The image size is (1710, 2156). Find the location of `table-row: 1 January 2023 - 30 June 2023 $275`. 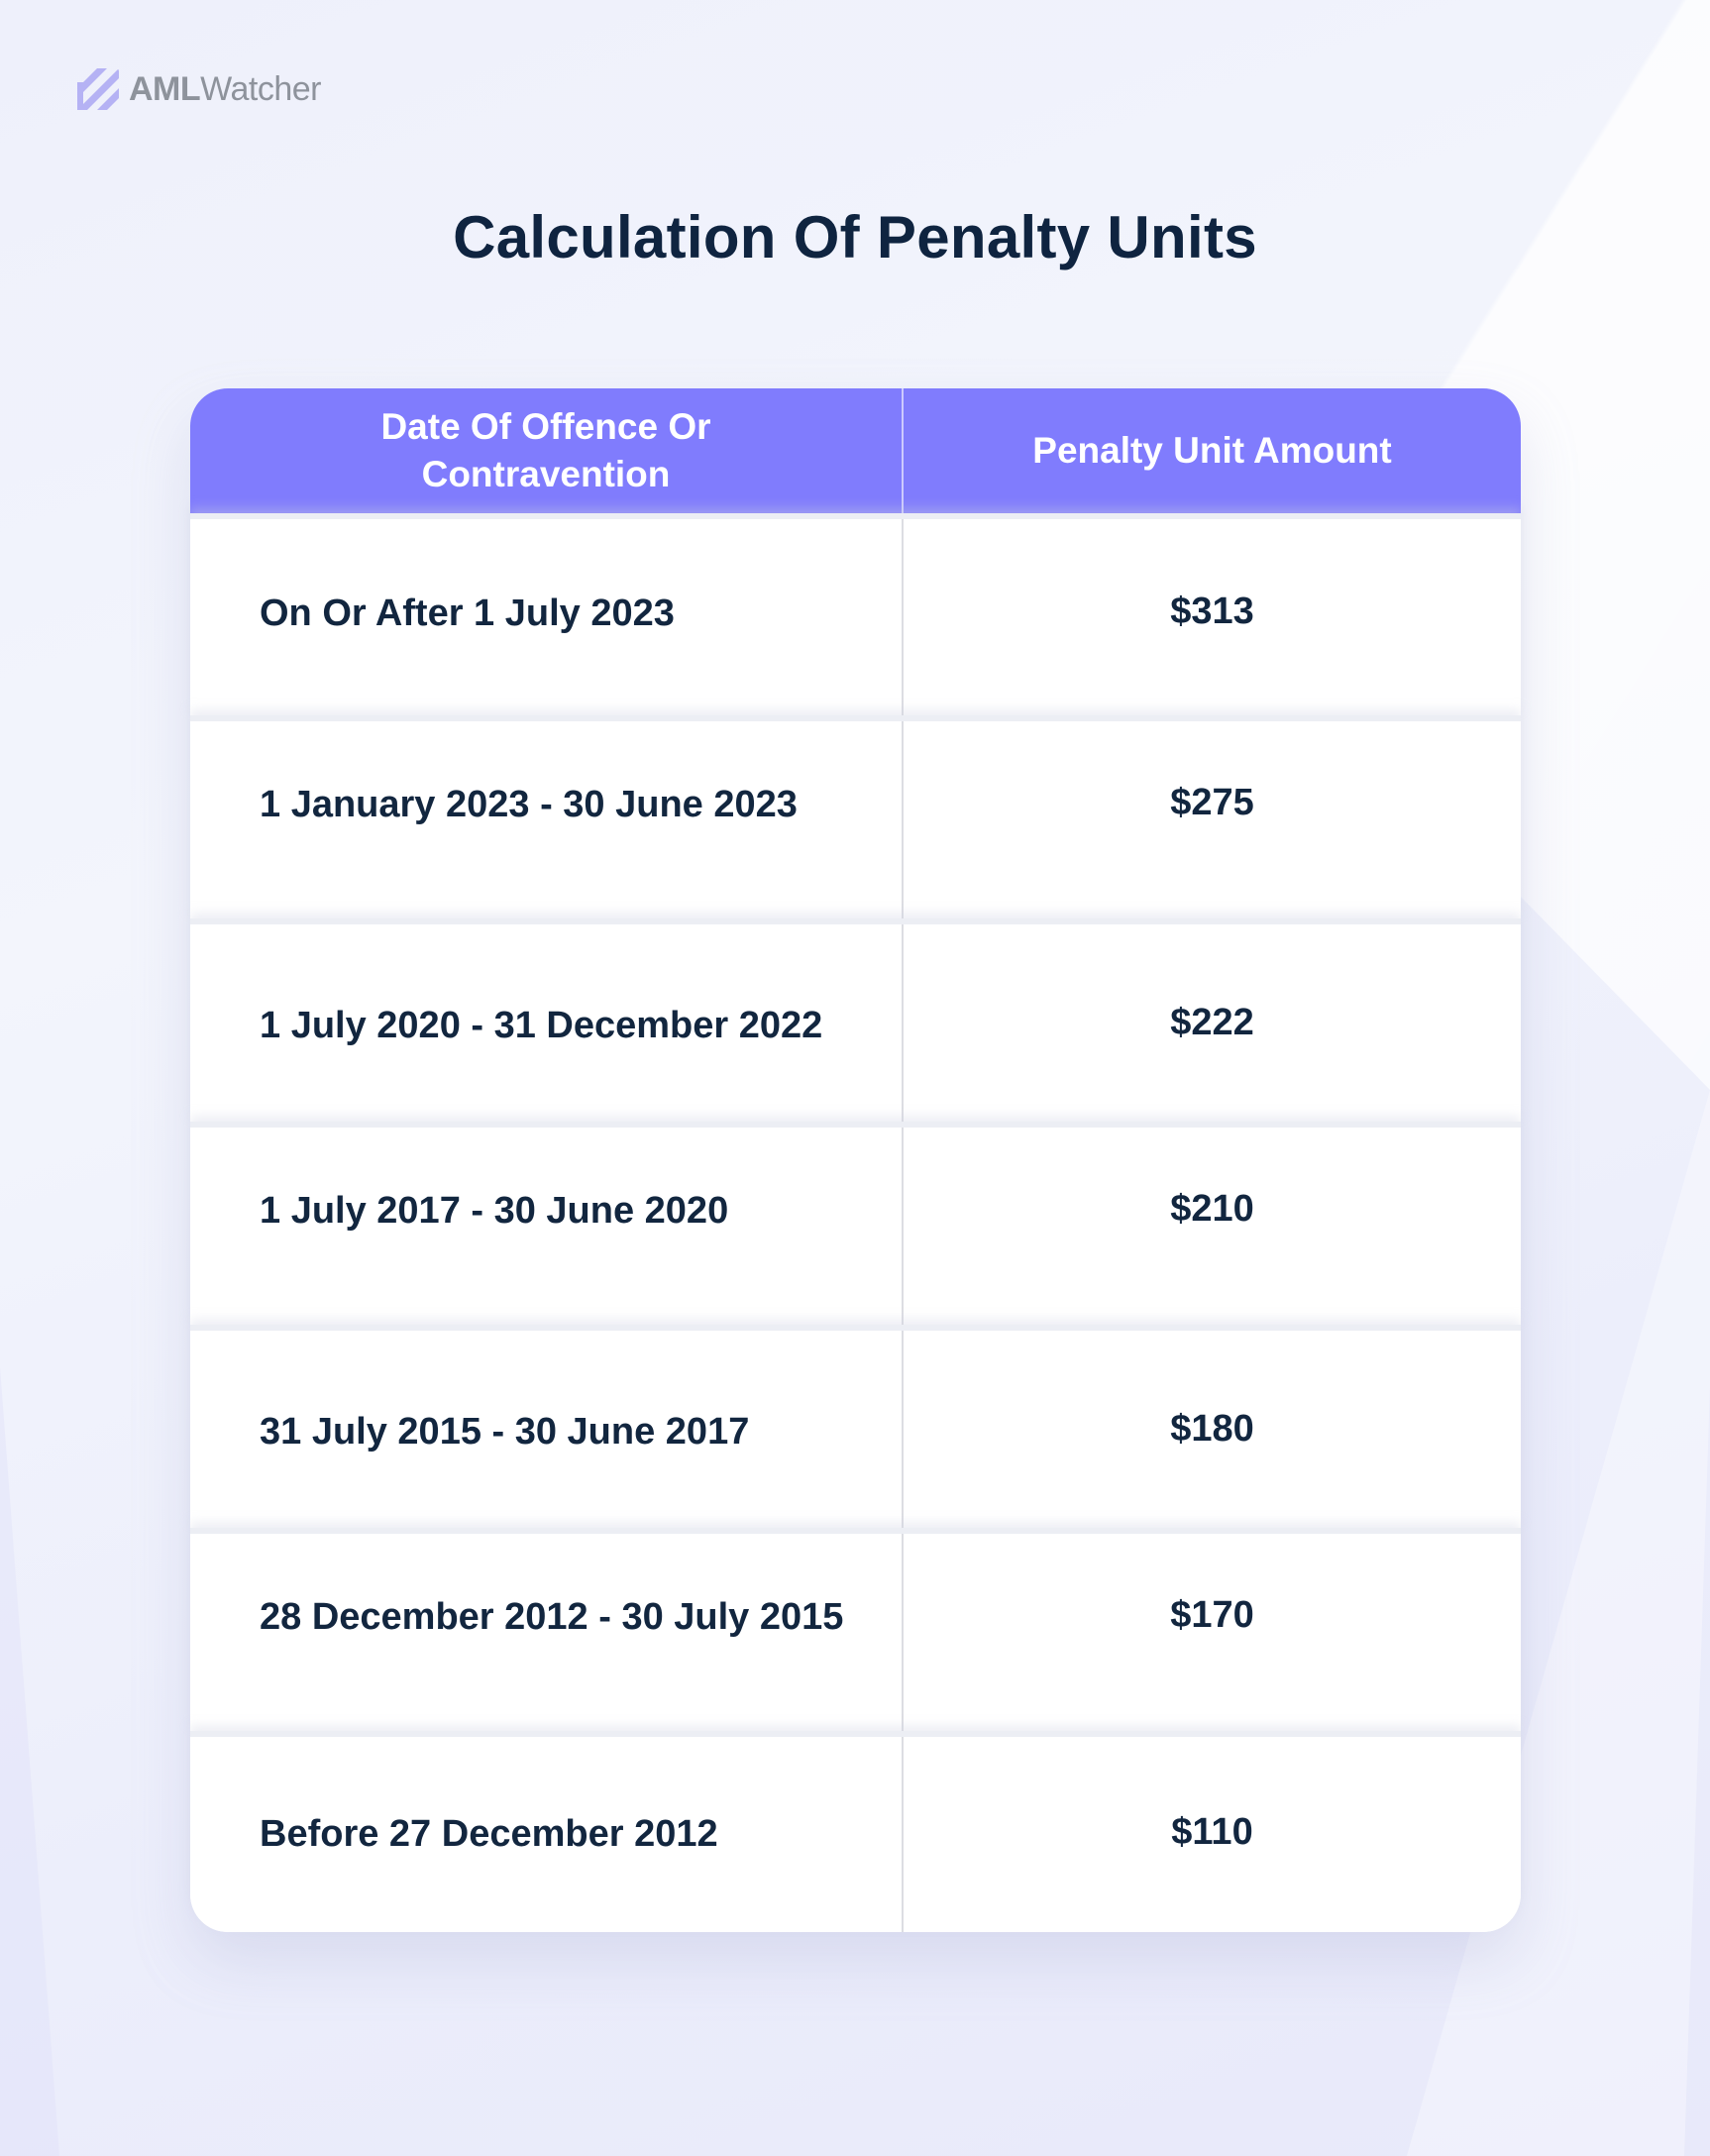

table-row: 1 January 2023 - 30 June 2023 $275 is located at coordinates (855, 817).